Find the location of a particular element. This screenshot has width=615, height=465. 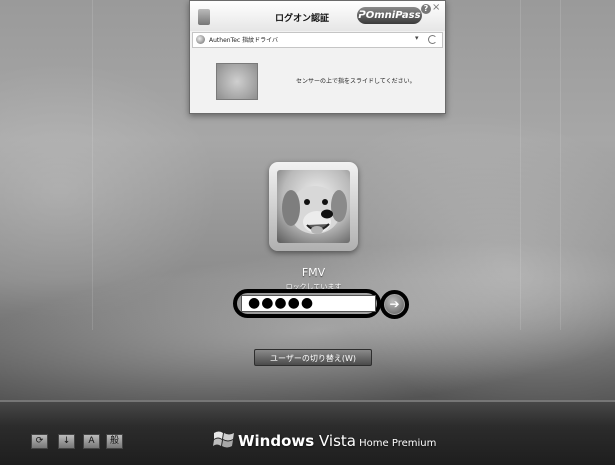

sensor-message: センサーの上で指をスライドしてください。 is located at coordinates (356, 81).